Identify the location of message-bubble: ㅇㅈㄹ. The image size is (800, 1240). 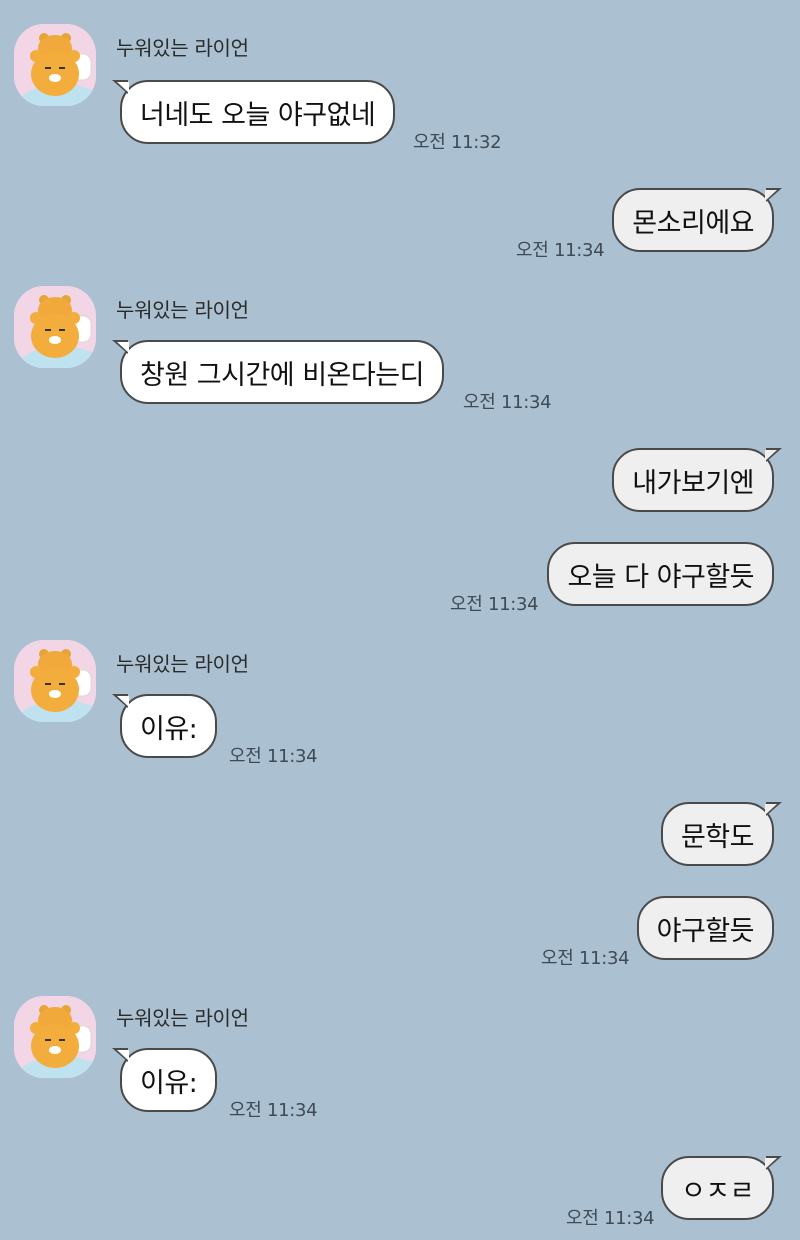
(721, 1188).